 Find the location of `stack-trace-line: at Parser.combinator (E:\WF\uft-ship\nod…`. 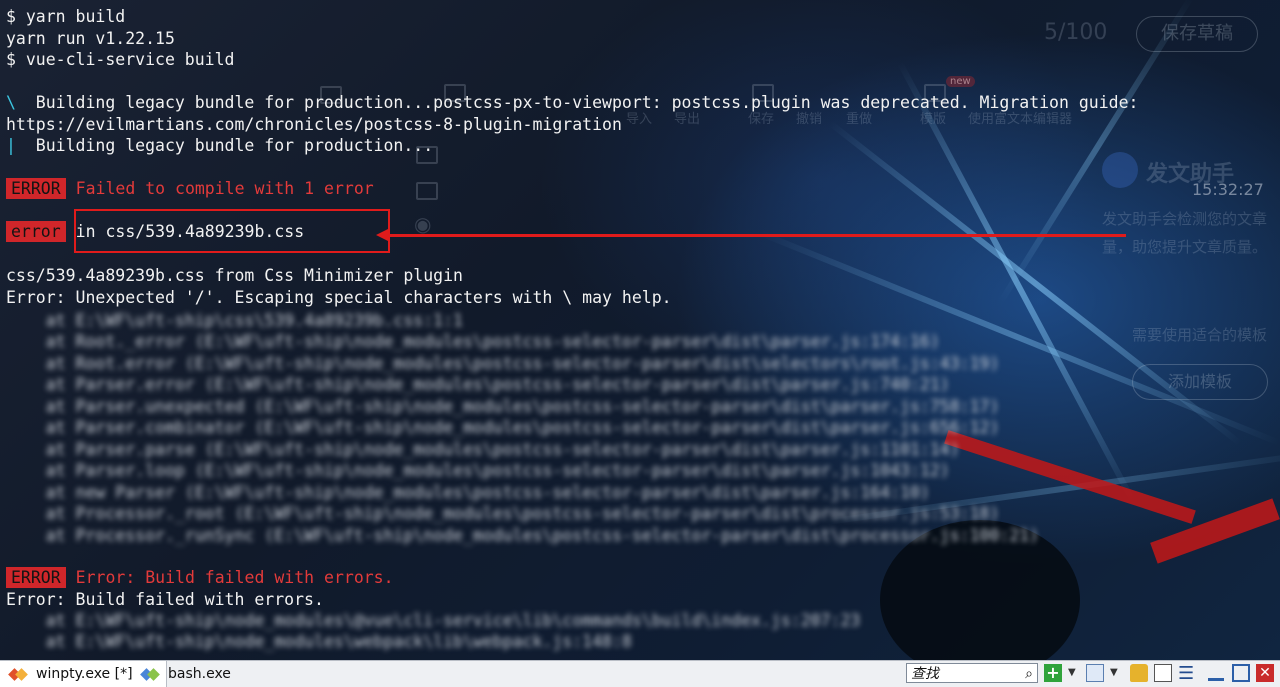

stack-trace-line: at Parser.combinator (E:\WF\uft-ship\nod… is located at coordinates (503, 427).